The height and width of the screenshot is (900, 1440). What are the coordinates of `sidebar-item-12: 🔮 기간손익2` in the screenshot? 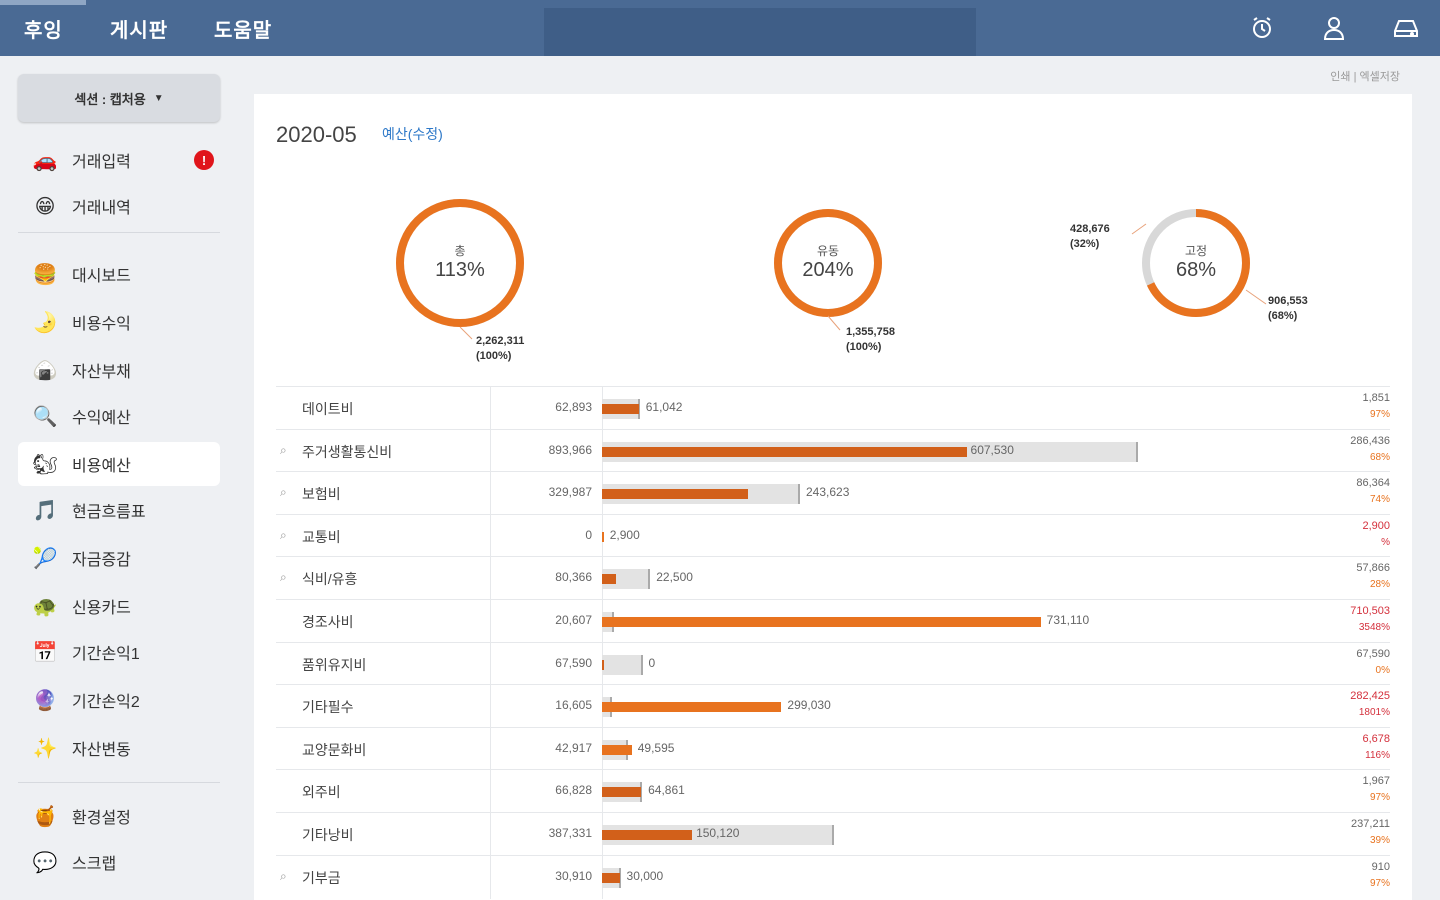 It's located at (119, 700).